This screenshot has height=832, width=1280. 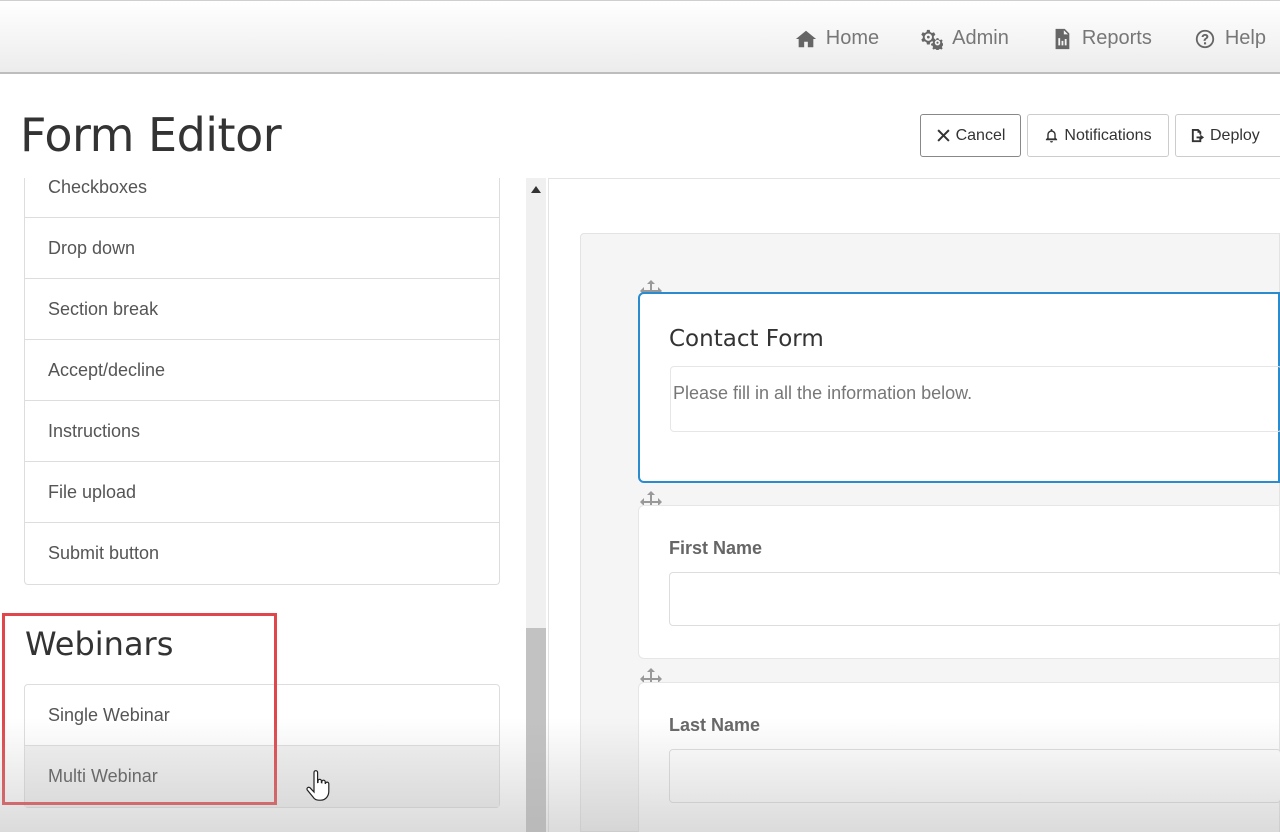 I want to click on notifications-button-label: Notifications, so click(x=1108, y=135).